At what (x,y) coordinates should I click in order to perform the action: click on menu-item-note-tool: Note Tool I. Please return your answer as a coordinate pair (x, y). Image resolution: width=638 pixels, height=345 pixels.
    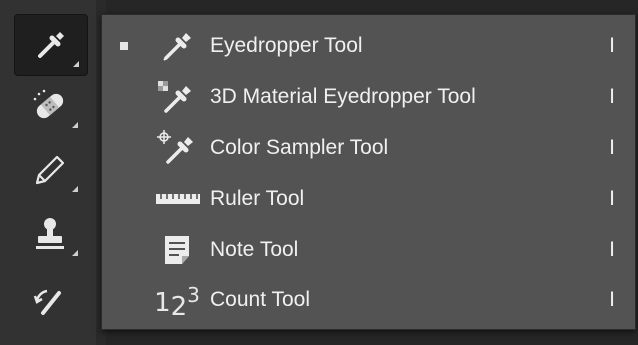
    Looking at the image, I should click on (368, 250).